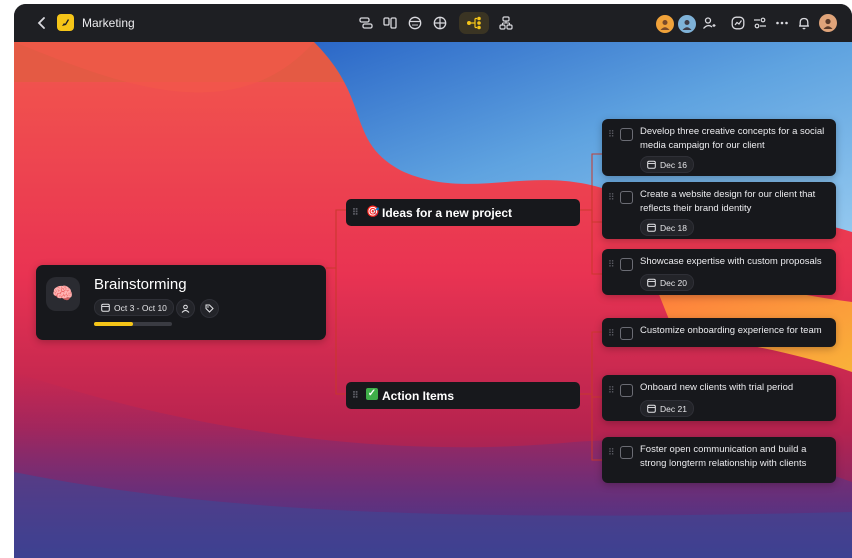  I want to click on branch-title: Ideas for a new project, so click(447, 213).